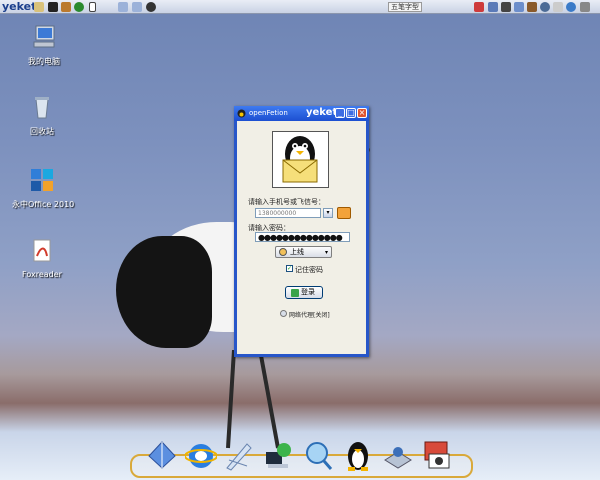 The image size is (600, 480). I want to click on mail-icon, so click(344, 213).